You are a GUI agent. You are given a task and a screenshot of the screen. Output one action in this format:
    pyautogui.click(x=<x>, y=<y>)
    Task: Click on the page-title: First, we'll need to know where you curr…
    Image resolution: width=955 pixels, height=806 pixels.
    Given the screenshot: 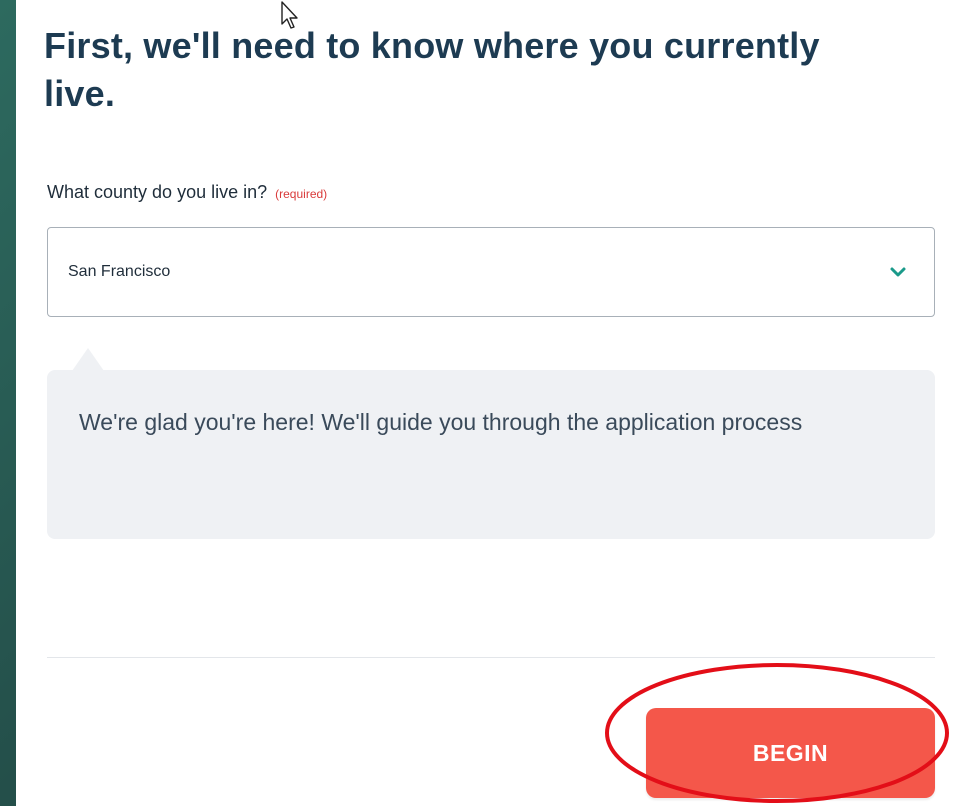 What is the action you would take?
    pyautogui.click(x=432, y=69)
    